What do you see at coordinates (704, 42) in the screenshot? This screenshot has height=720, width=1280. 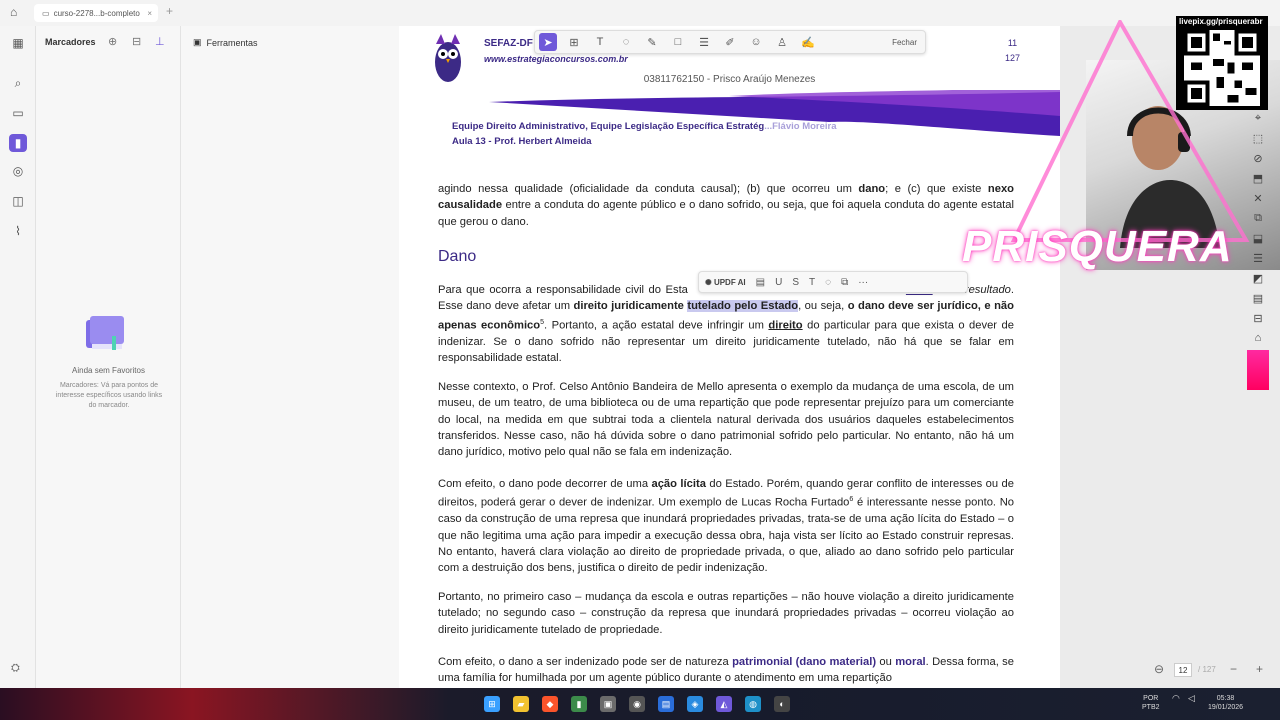 I see `list-tool-icon: ☰` at bounding box center [704, 42].